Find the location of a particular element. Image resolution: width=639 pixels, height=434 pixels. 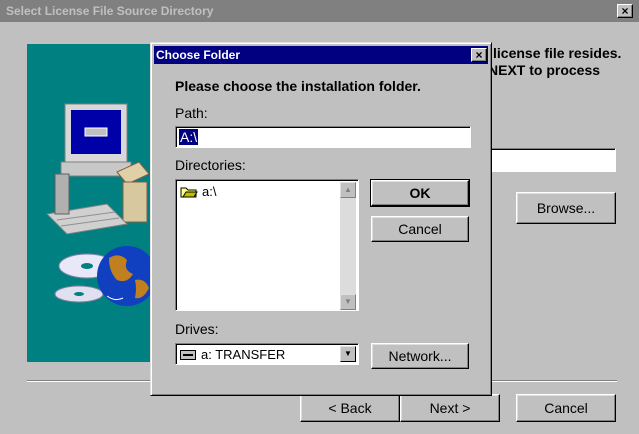

drives-select: a: TRANSFER ▼ is located at coordinates (267, 354).